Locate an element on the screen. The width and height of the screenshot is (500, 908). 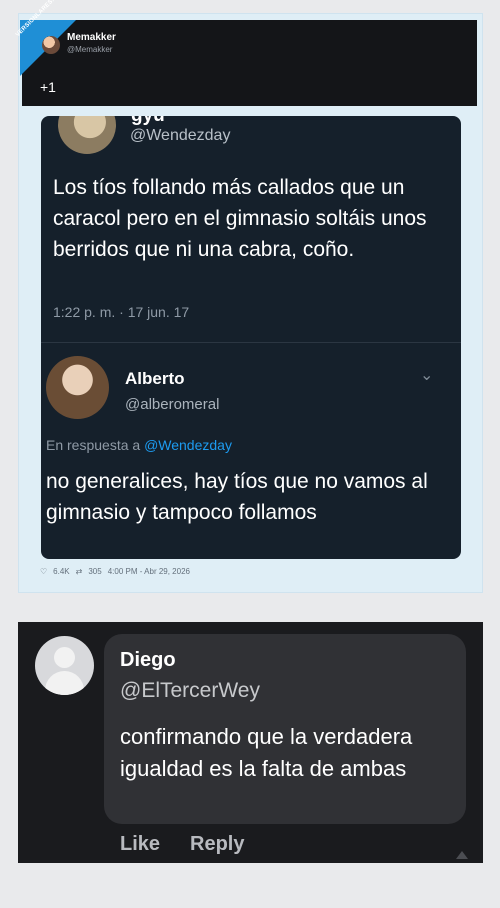
tweet-actions: ♡ 6.4K ⇄ 305 4:00 PM - Abr 29, 2026 is located at coordinates (115, 571).